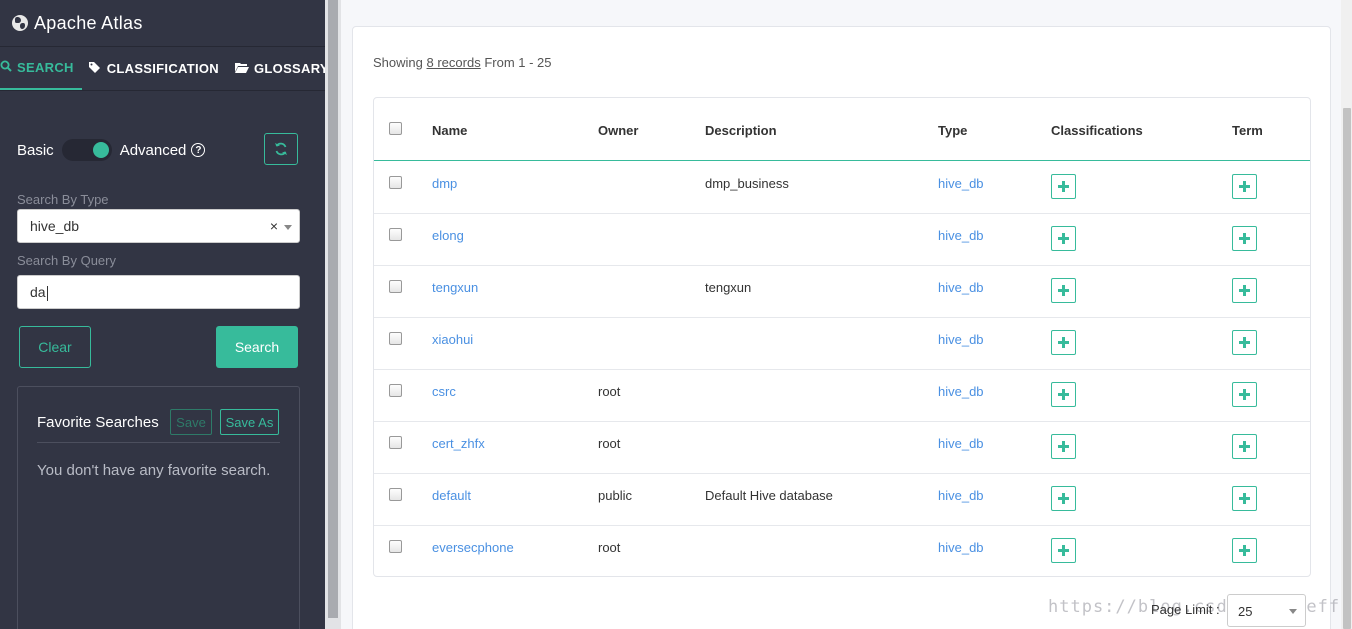 The width and height of the screenshot is (1352, 629). What do you see at coordinates (444, 183) in the screenshot?
I see `entity-name-link: dmp` at bounding box center [444, 183].